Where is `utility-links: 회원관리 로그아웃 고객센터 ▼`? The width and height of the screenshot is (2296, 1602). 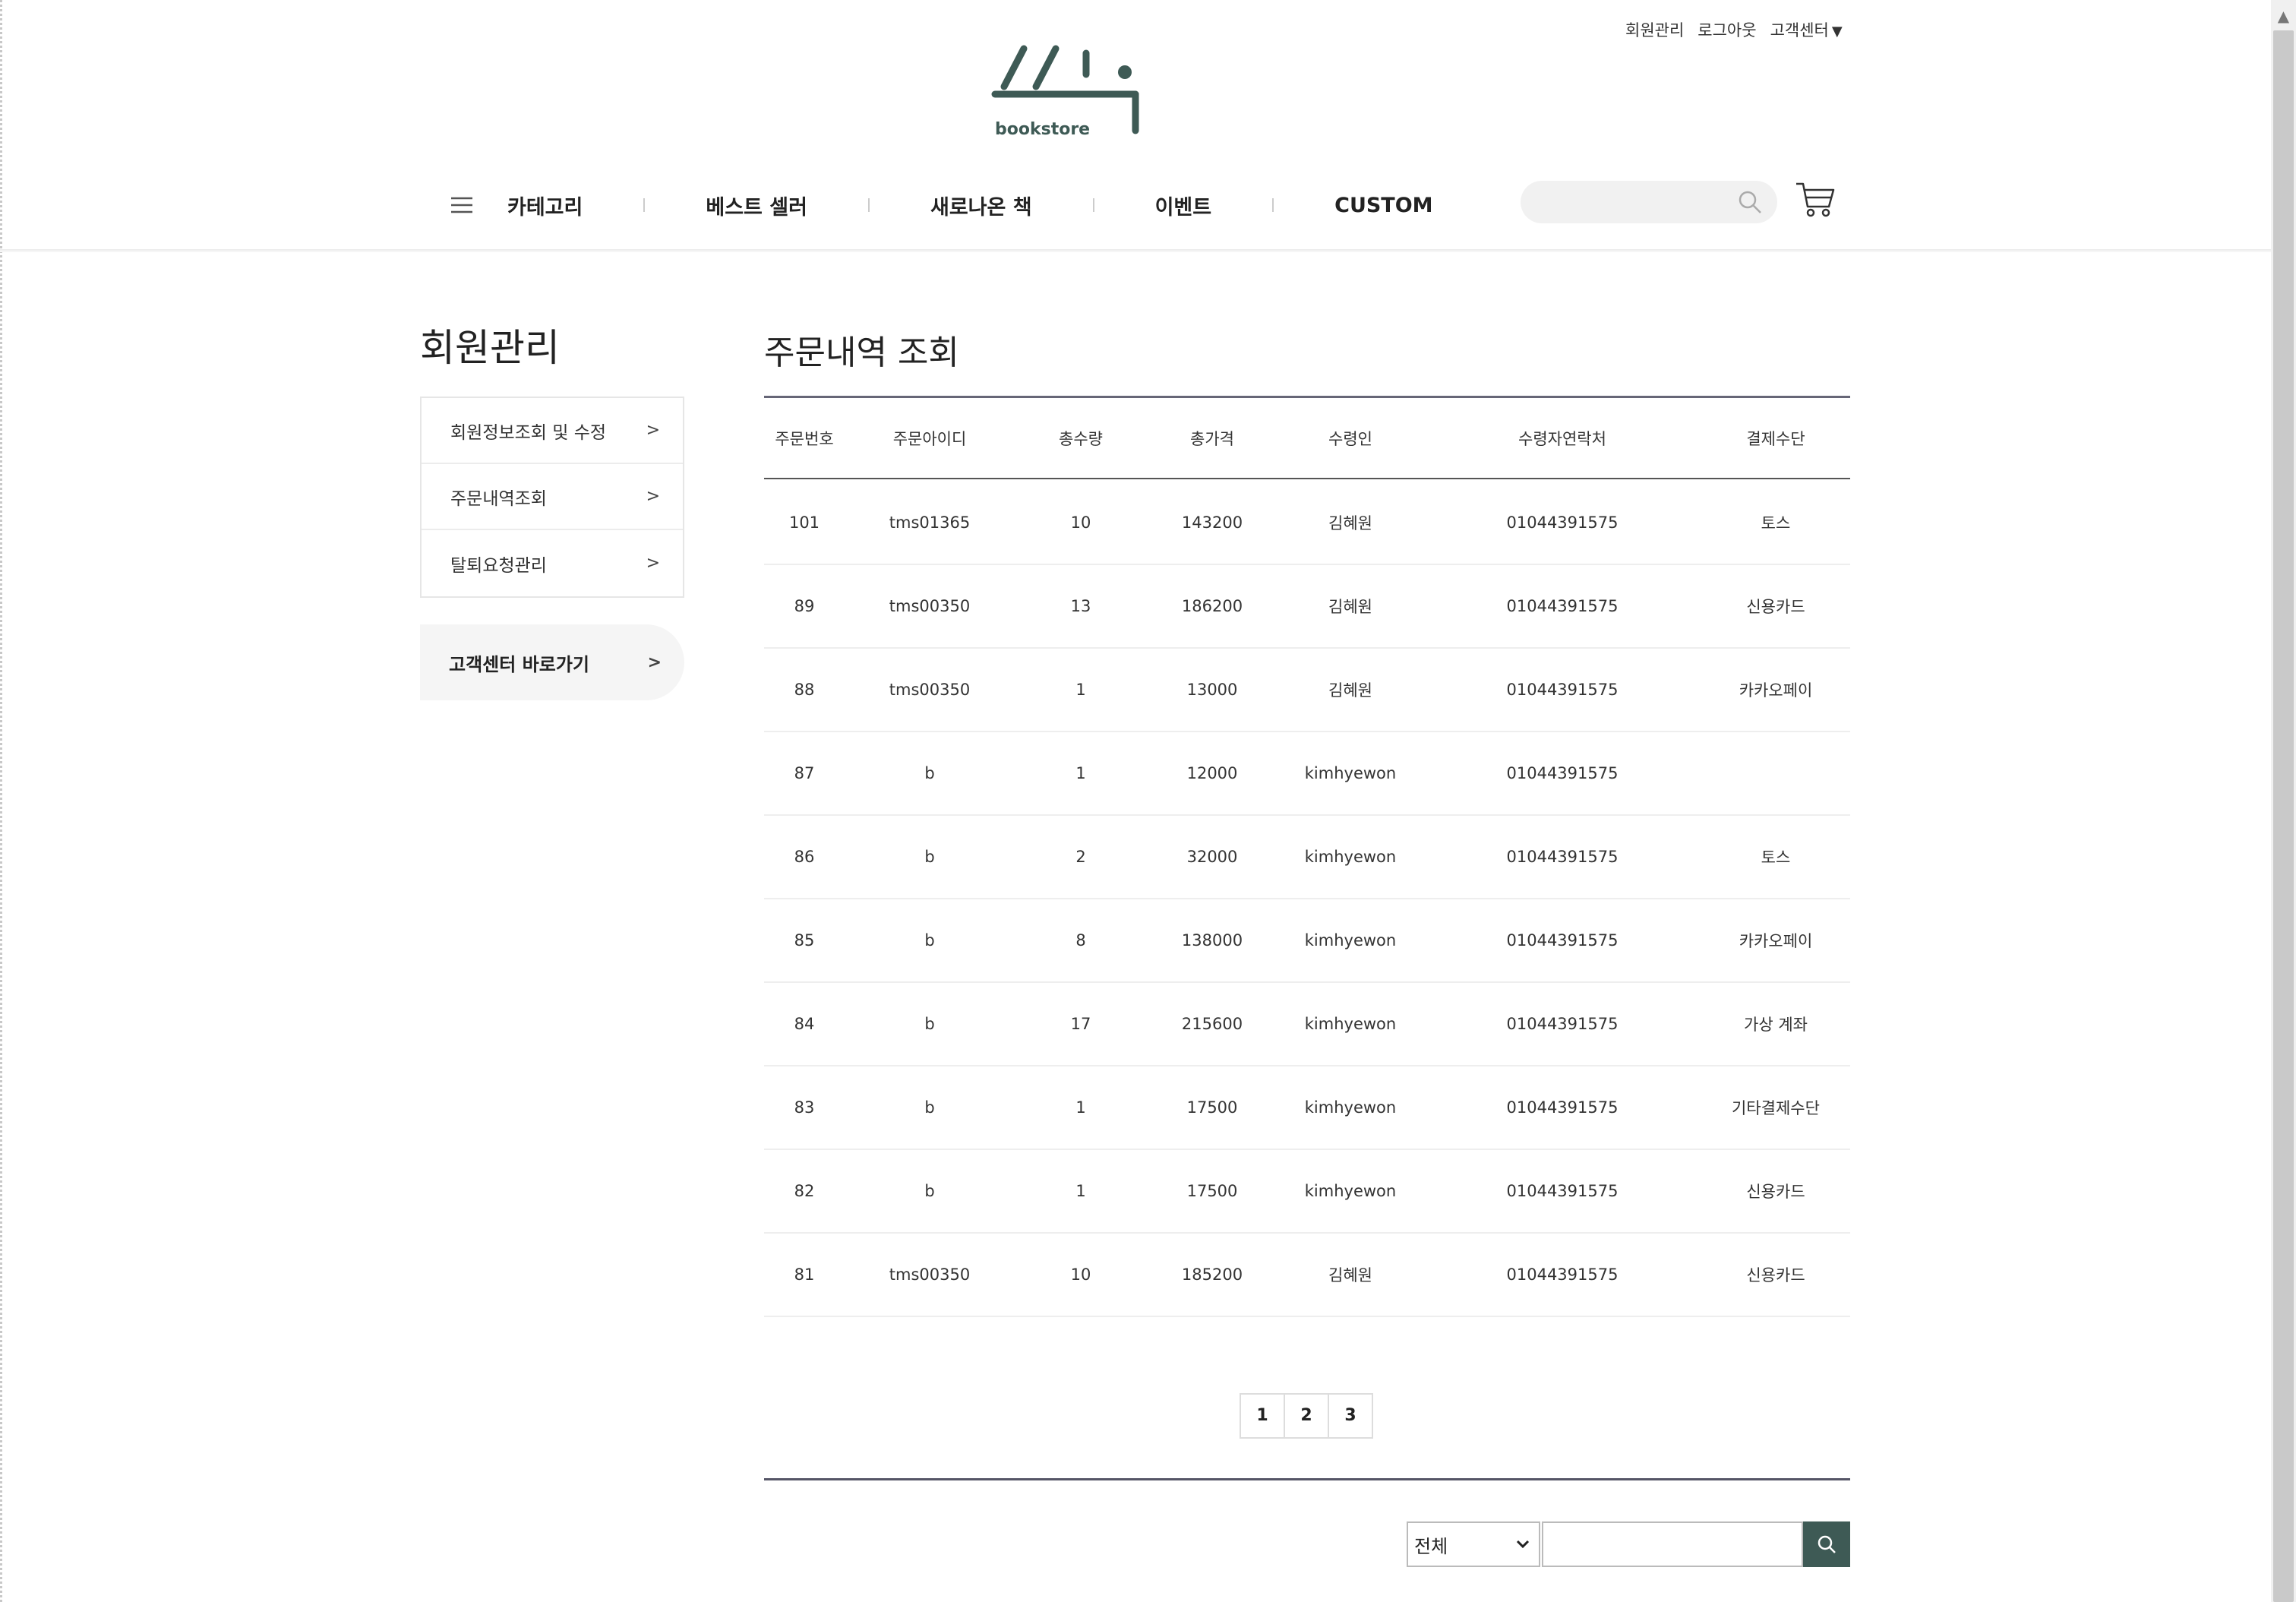 utility-links: 회원관리 로그아웃 고객센터 ▼ is located at coordinates (1734, 30).